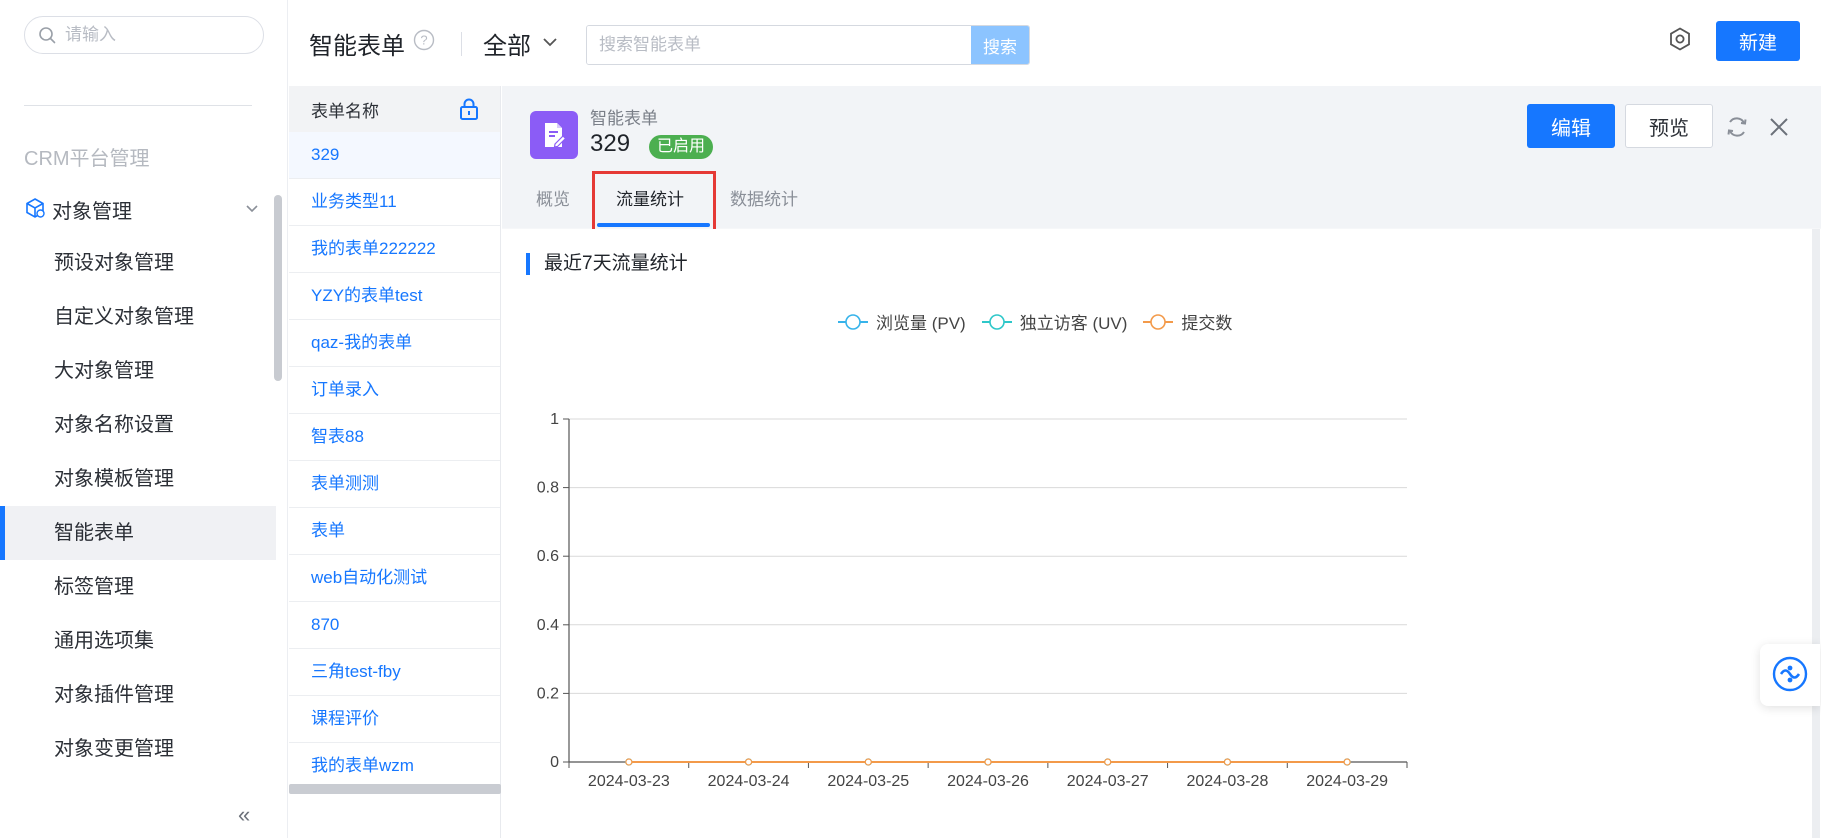 This screenshot has width=1821, height=838. What do you see at coordinates (749, 781) in the screenshot?
I see `x-tick-label: 2024-03-24` at bounding box center [749, 781].